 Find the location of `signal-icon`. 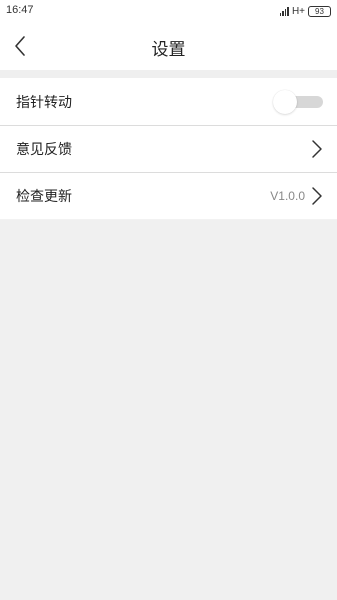

signal-icon is located at coordinates (284, 11).